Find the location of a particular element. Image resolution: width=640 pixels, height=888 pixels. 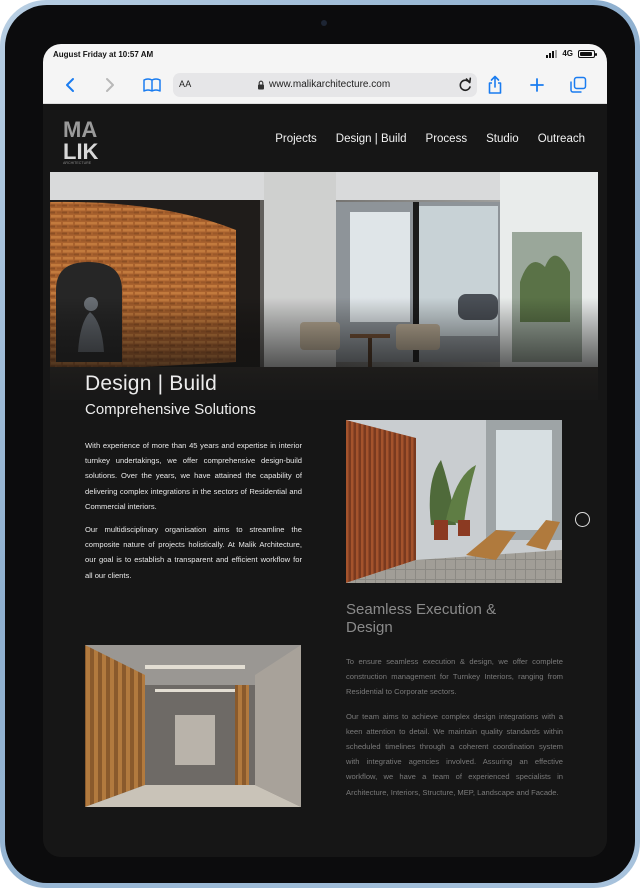

new-tab-icon is located at coordinates (537, 85).